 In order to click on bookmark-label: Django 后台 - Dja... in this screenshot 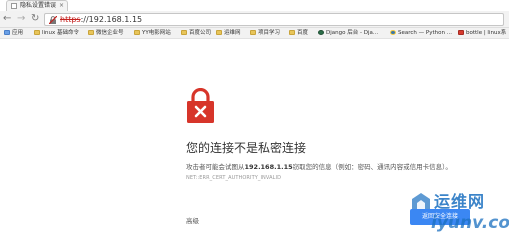, I will do `click(352, 33)`.